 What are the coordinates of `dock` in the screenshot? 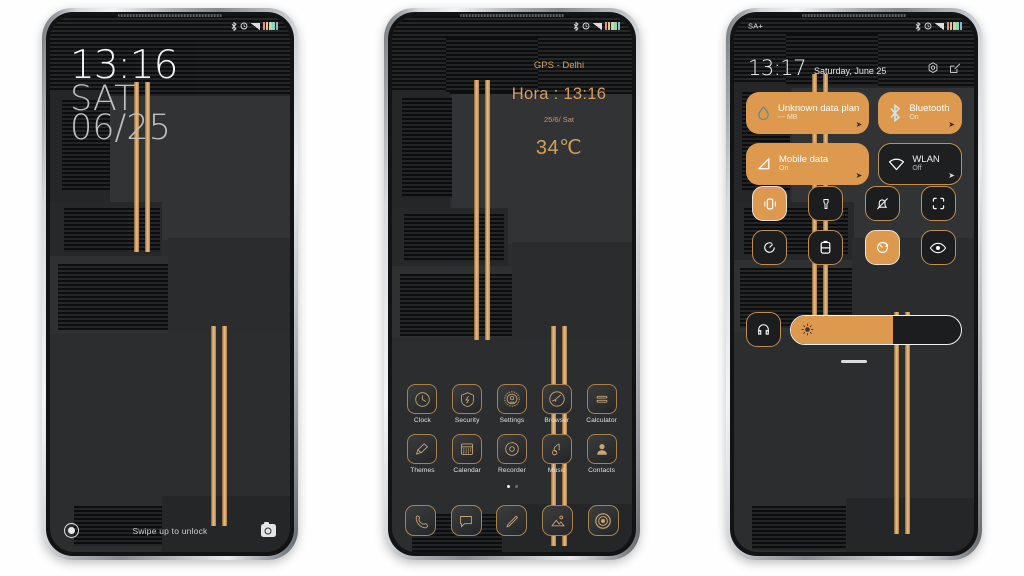 It's located at (512, 520).